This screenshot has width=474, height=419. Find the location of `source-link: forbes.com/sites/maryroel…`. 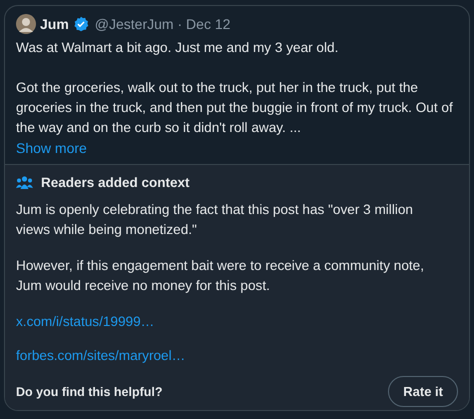

source-link: forbes.com/sites/maryroel… is located at coordinates (101, 356).